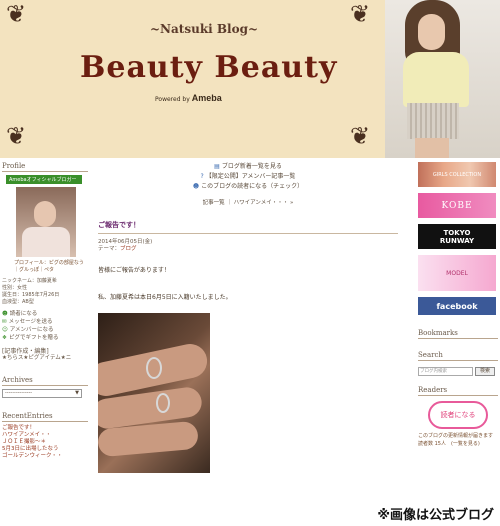 Image resolution: width=500 pixels, height=526 pixels. I want to click on question-icon: ?, so click(202, 176).